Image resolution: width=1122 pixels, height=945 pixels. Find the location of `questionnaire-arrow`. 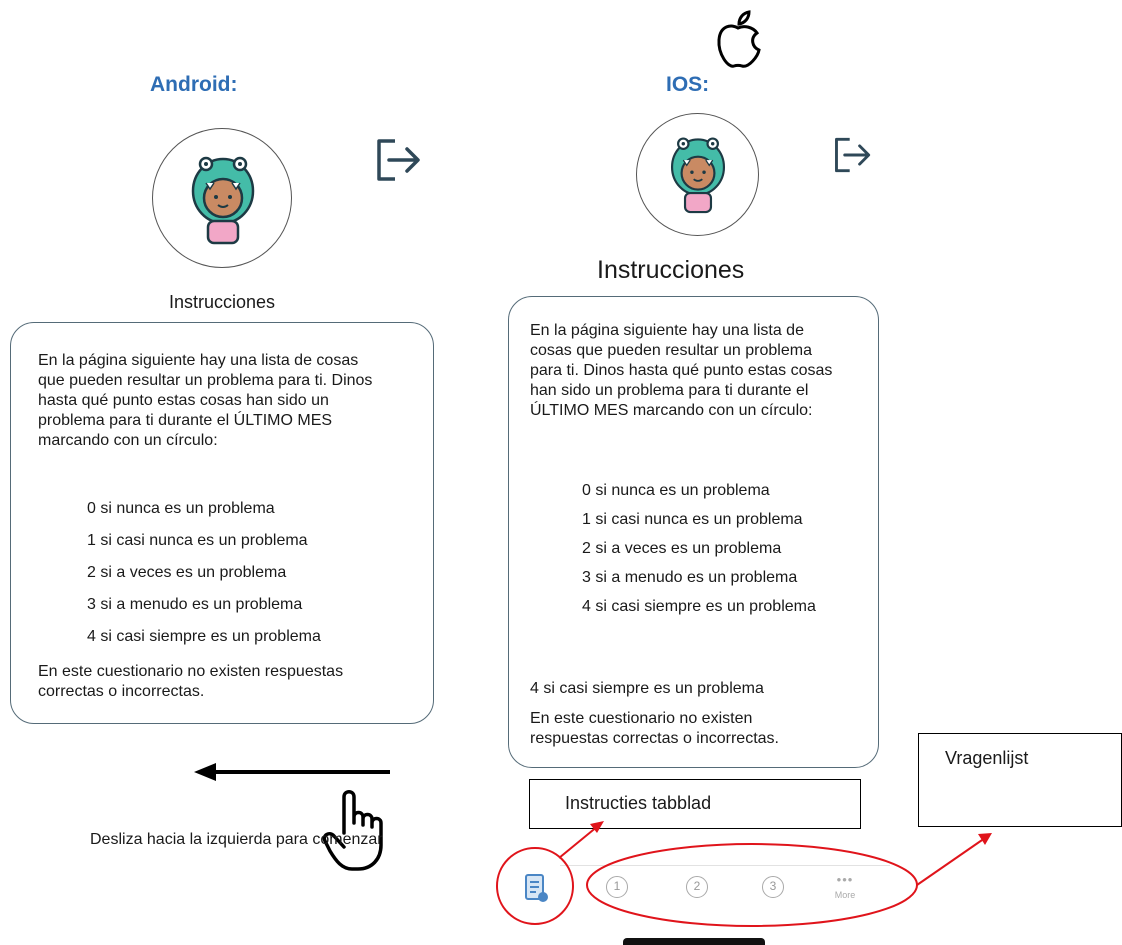

questionnaire-arrow is located at coordinates (951, 861).